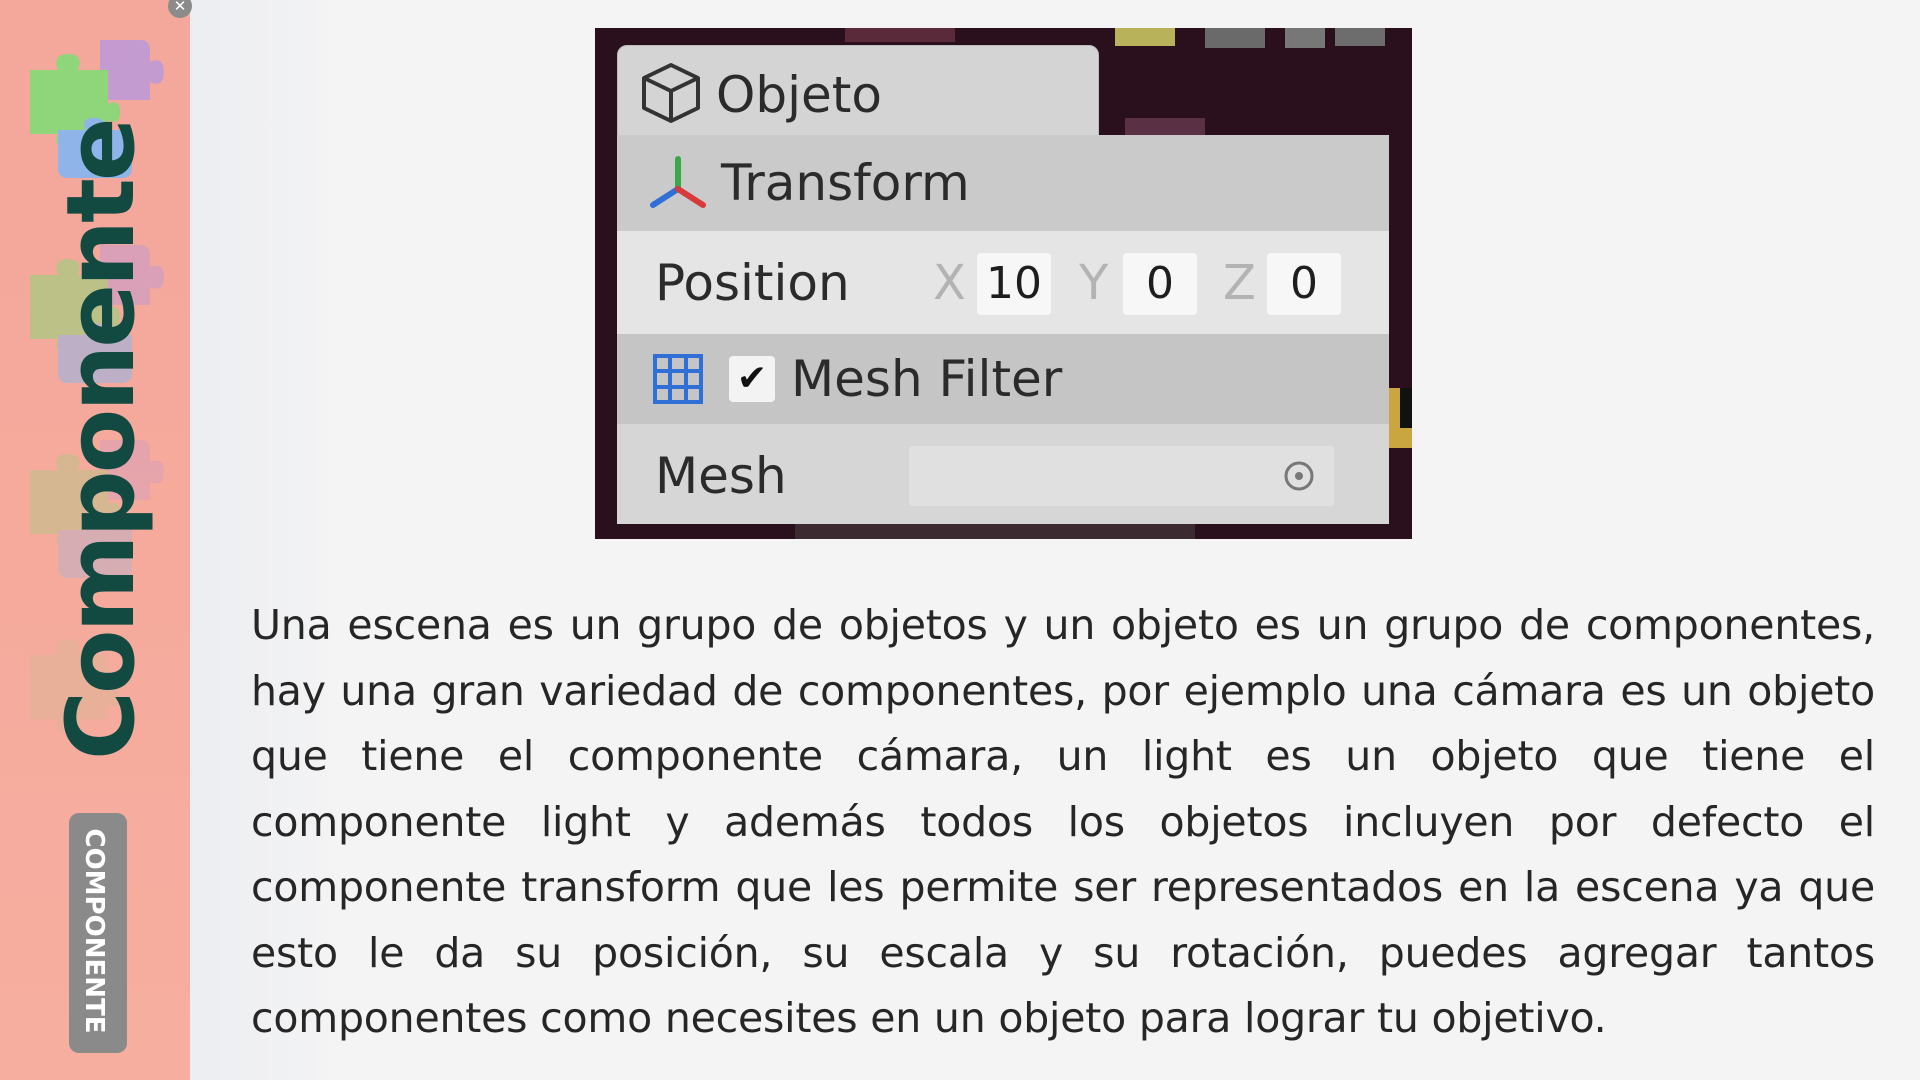 This screenshot has height=1080, width=1920. I want to click on mesh-filter-component-header: ✔ Mesh Filter, so click(1003, 379).